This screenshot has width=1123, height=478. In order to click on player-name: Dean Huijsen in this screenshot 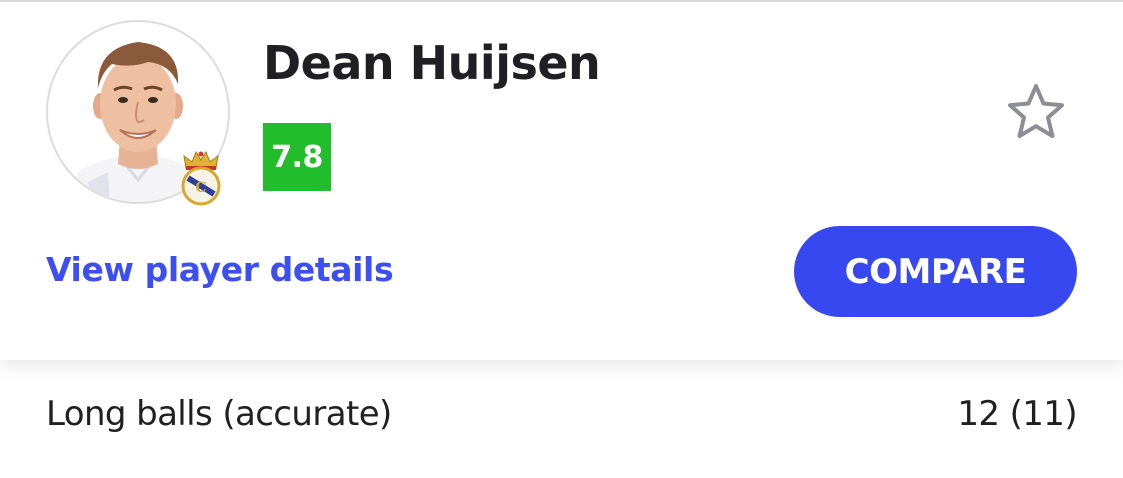, I will do `click(432, 63)`.